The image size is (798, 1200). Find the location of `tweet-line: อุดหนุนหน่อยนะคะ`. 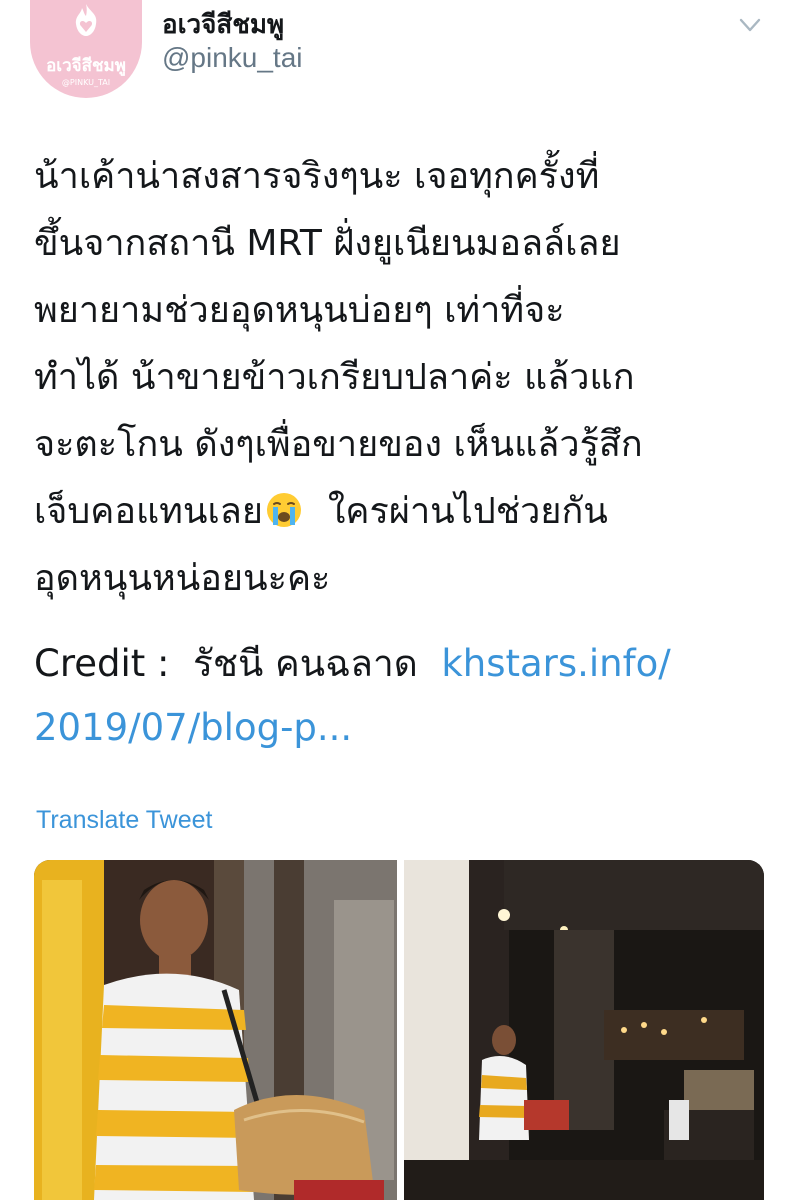

tweet-line: อุดหนุนหน่อยนะคะ is located at coordinates (182, 578).